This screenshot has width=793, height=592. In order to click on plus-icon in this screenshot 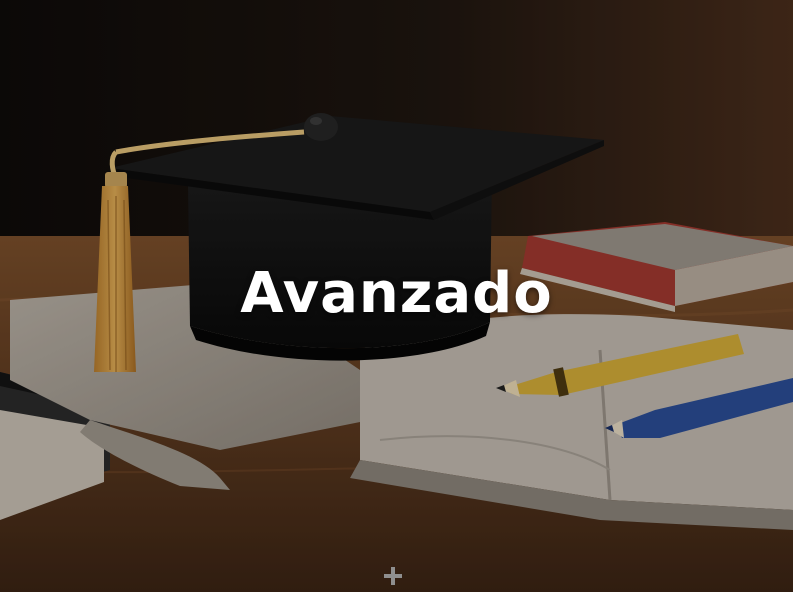, I will do `click(393, 576)`.